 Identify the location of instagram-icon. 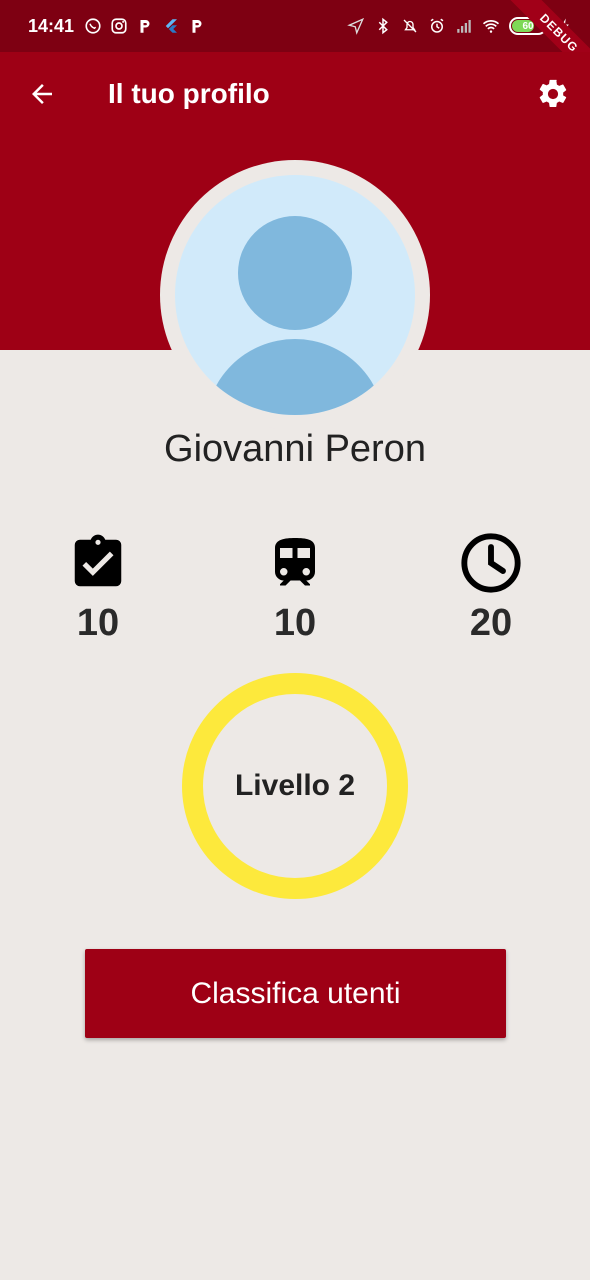
(119, 26).